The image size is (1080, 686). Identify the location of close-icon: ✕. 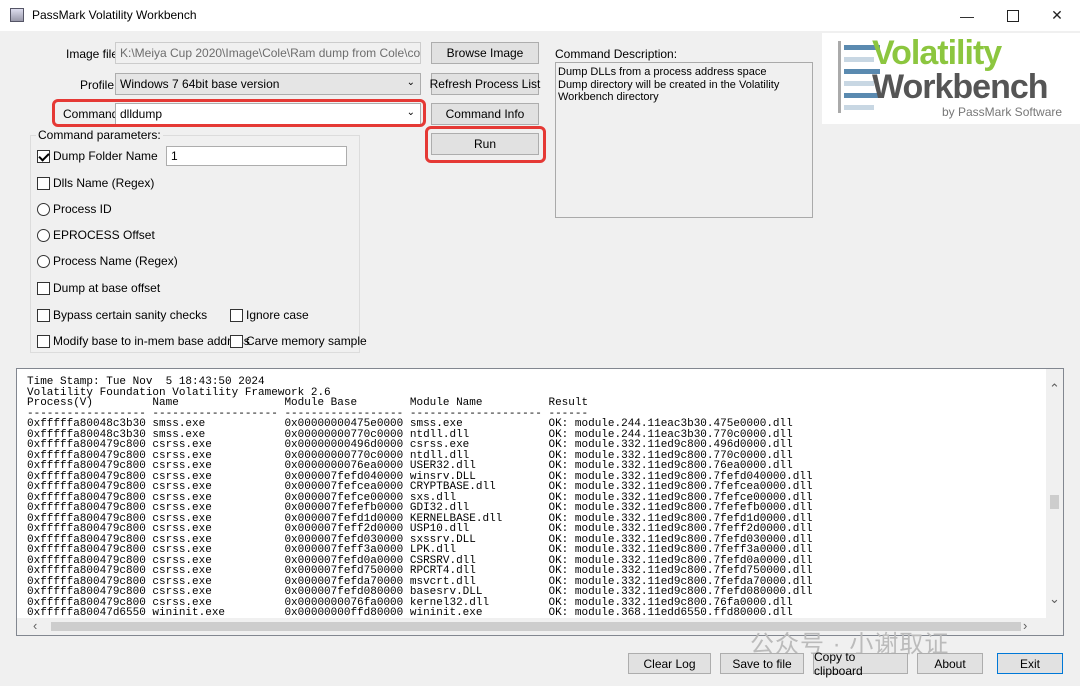
(1057, 15).